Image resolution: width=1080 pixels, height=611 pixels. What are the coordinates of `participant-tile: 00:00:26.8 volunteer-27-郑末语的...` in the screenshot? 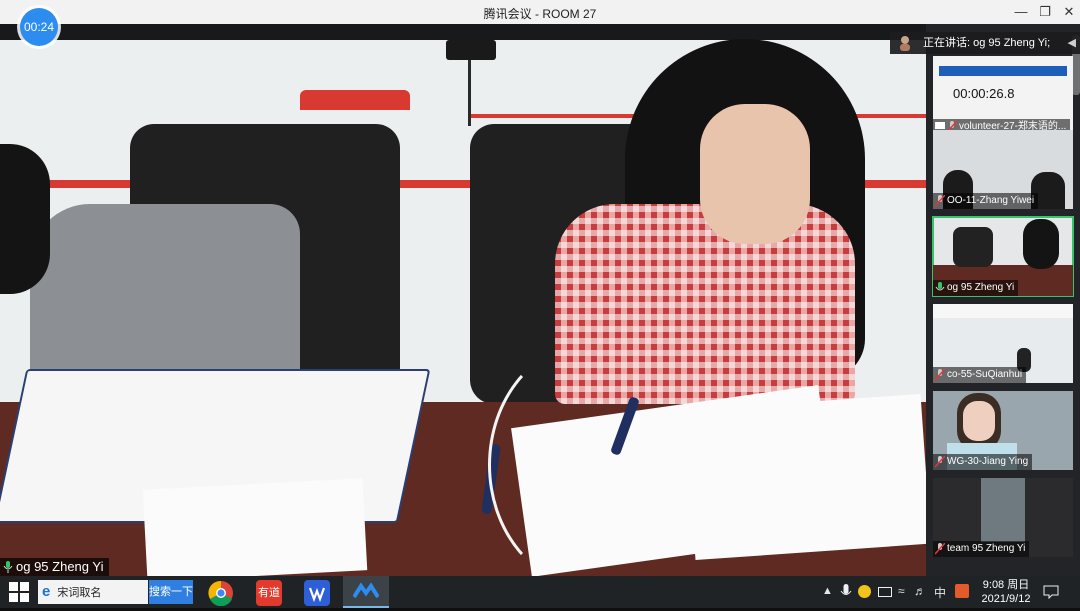 It's located at (1003, 95).